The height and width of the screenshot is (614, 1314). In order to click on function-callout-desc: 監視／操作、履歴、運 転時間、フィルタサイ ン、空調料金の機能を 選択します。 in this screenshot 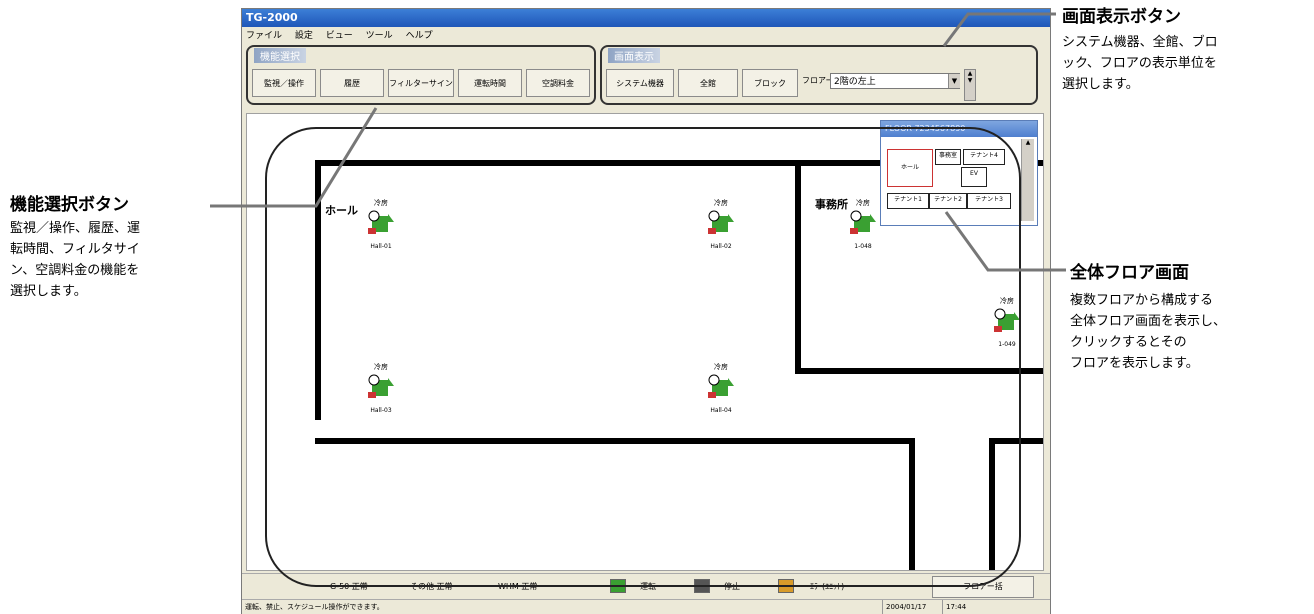, I will do `click(75, 260)`.